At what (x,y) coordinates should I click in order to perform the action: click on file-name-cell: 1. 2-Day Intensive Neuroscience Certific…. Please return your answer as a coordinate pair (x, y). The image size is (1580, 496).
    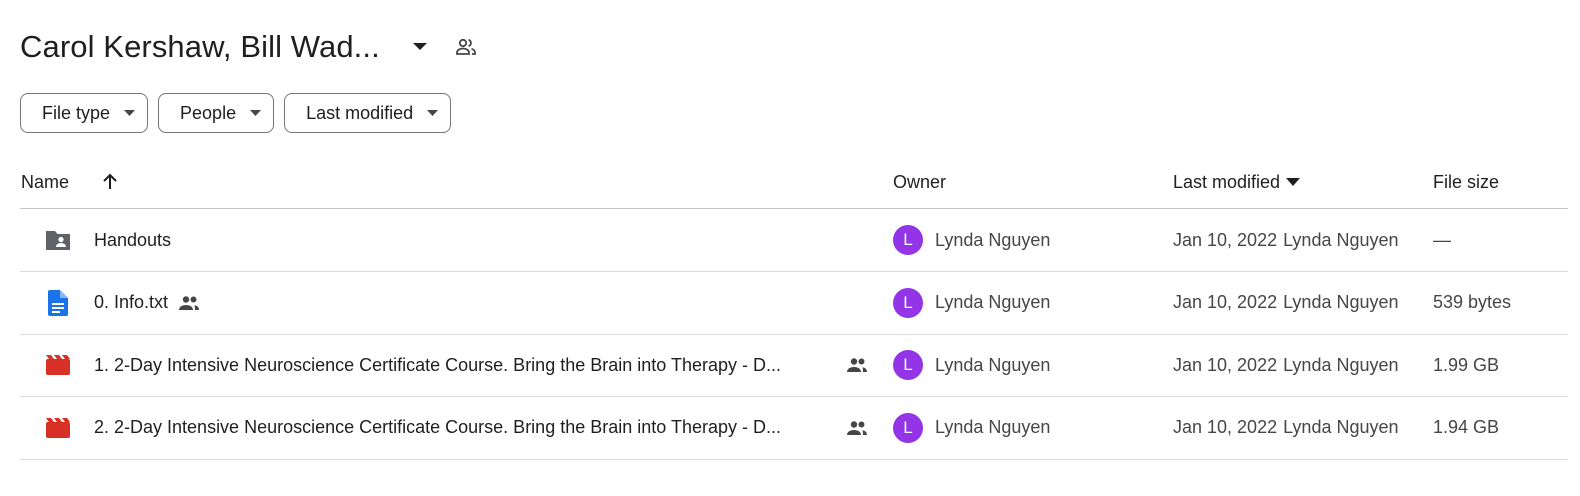
    Looking at the image, I should click on (437, 365).